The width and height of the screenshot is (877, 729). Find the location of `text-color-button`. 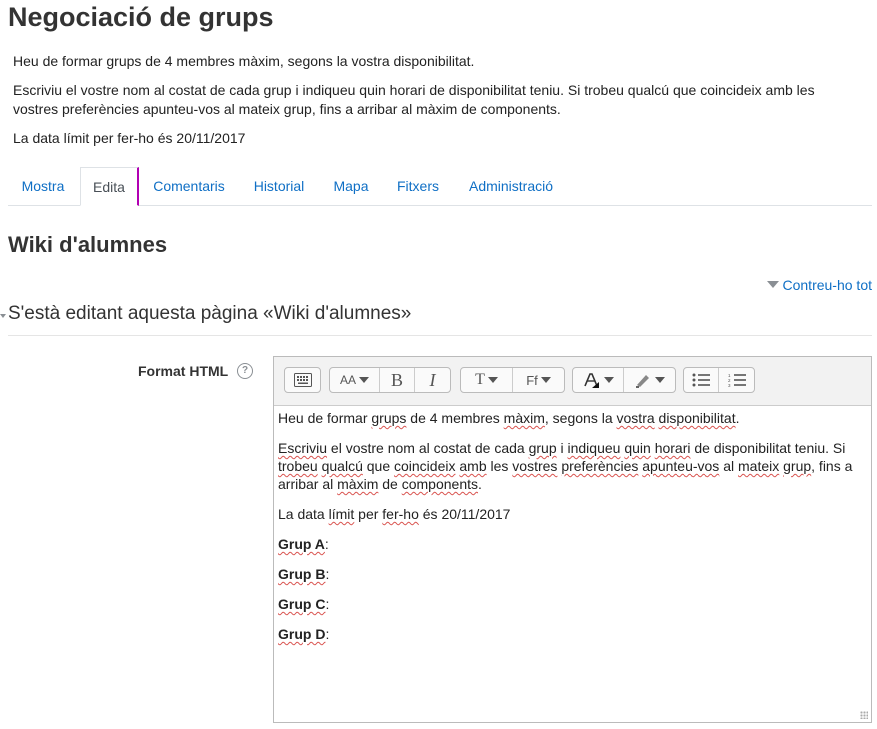

text-color-button is located at coordinates (598, 380).